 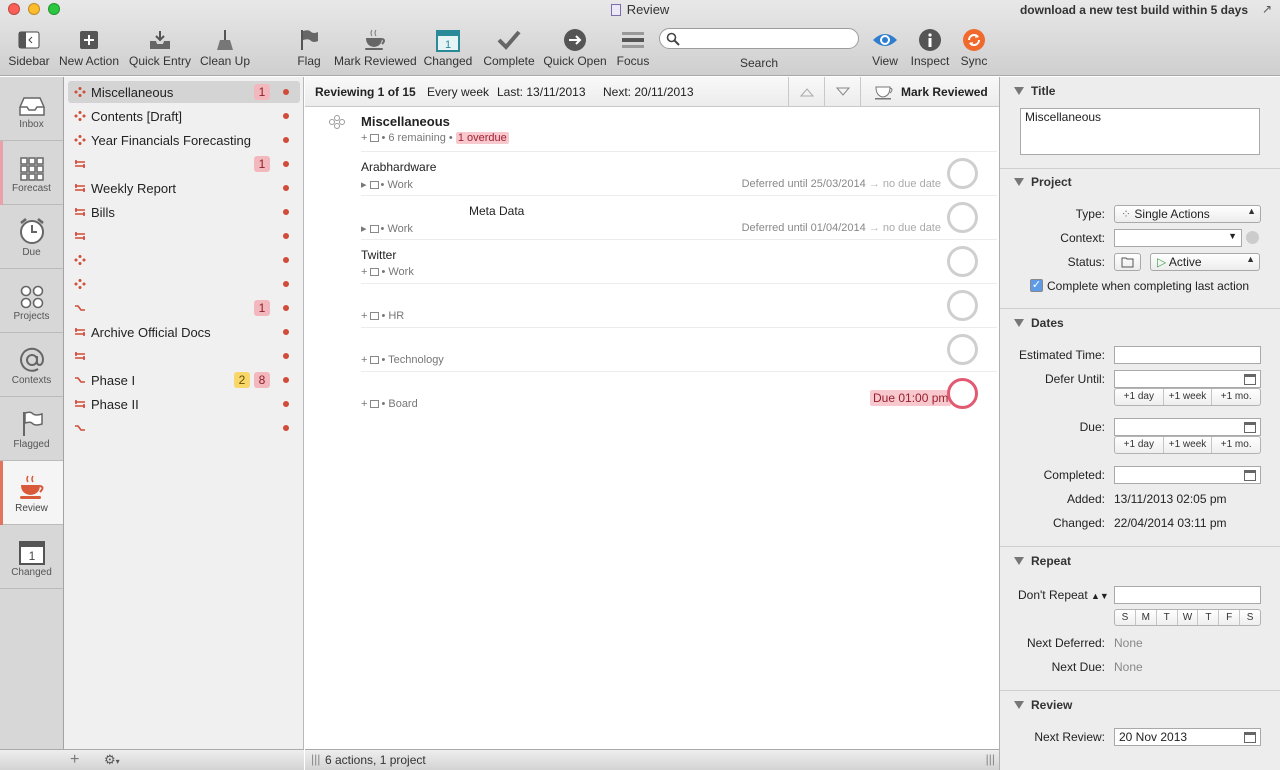 What do you see at coordinates (885, 49) in the screenshot?
I see `view-button: View` at bounding box center [885, 49].